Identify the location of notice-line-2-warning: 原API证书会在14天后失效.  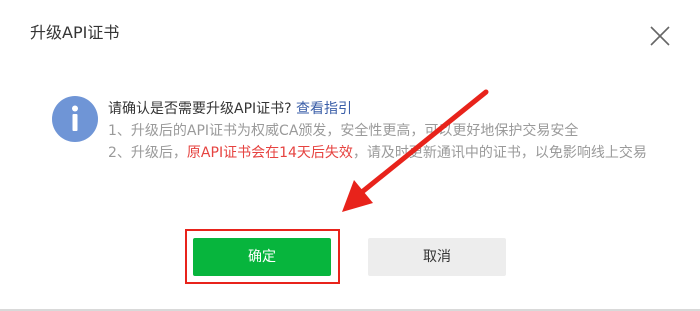
(269, 153).